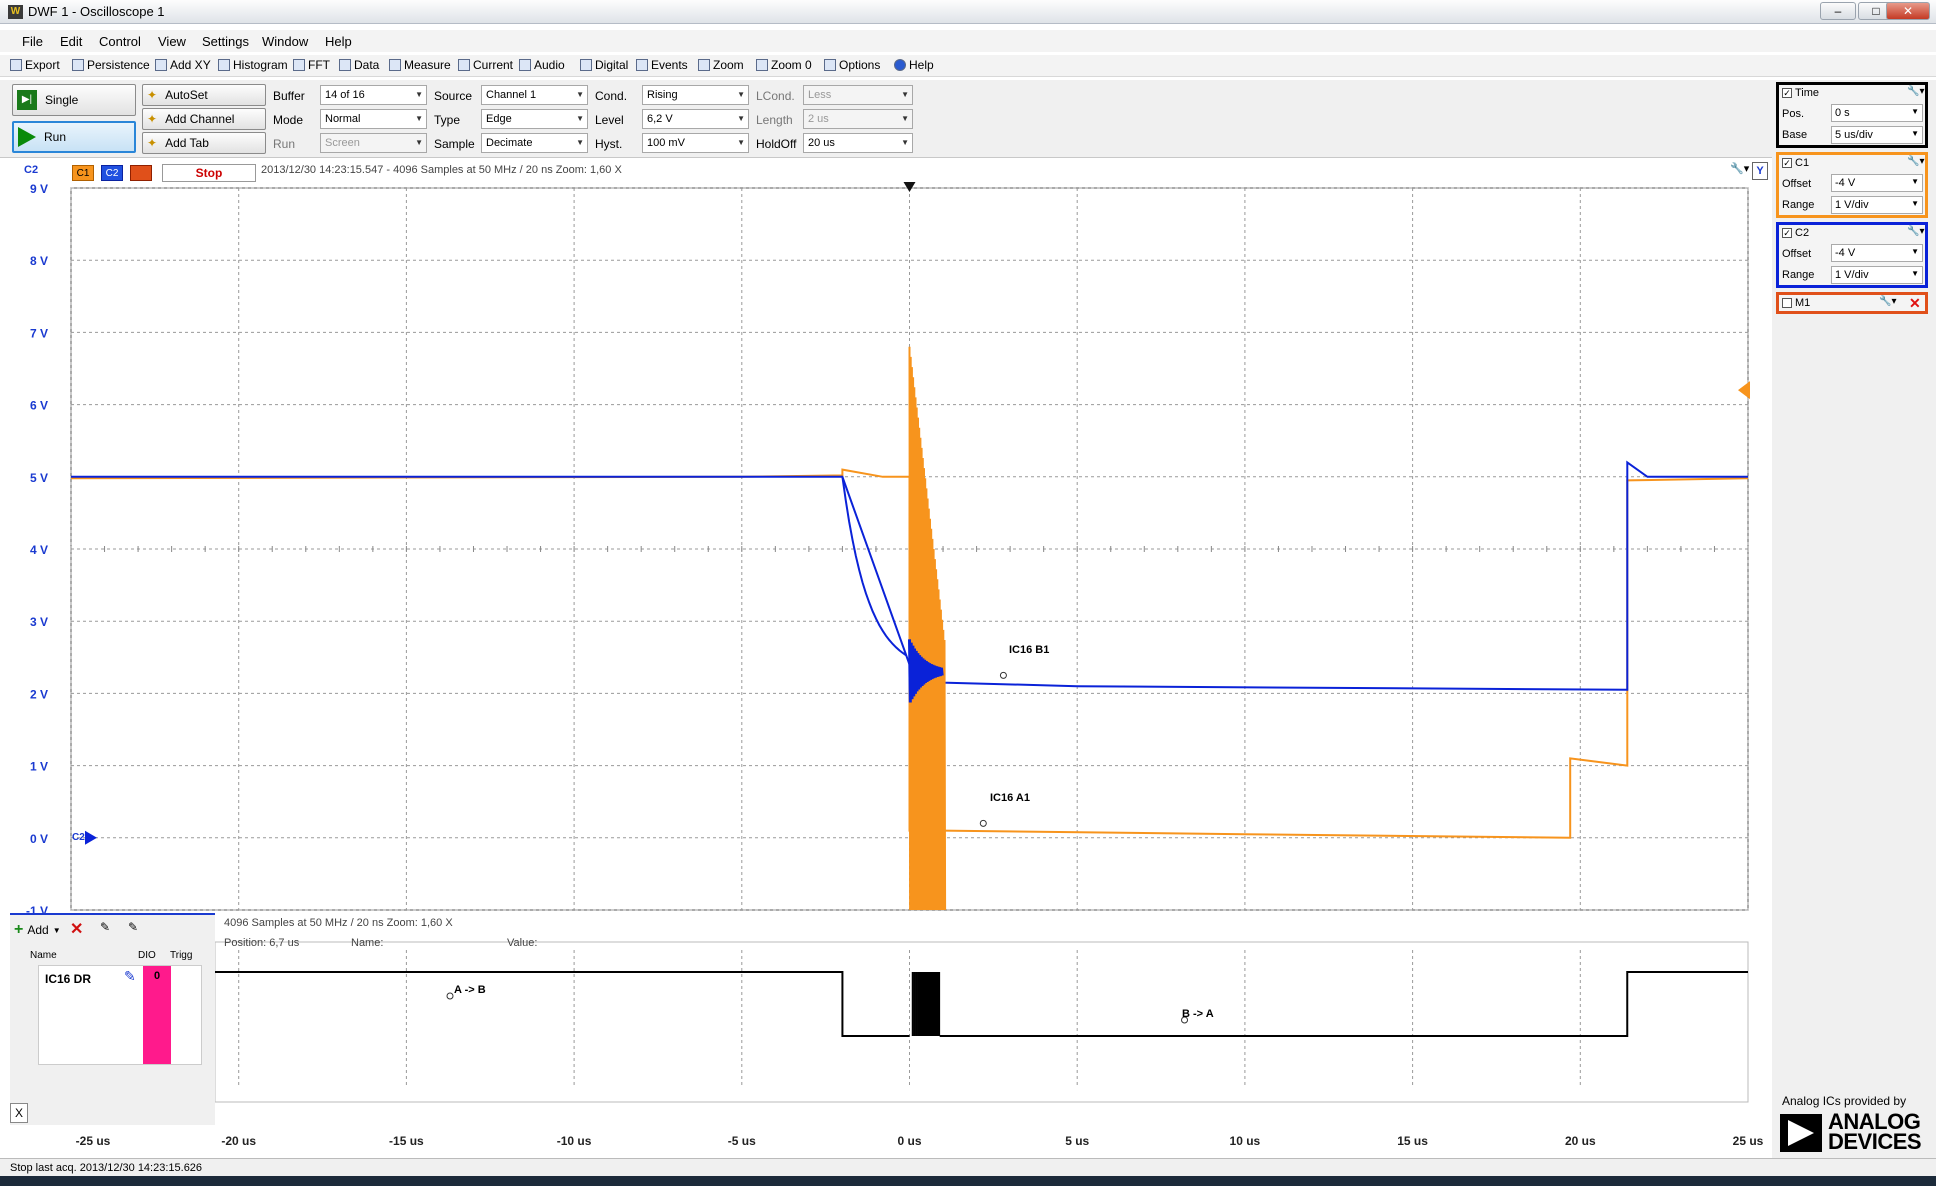  Describe the element at coordinates (453, 96) in the screenshot. I see `source-label: Source` at that location.